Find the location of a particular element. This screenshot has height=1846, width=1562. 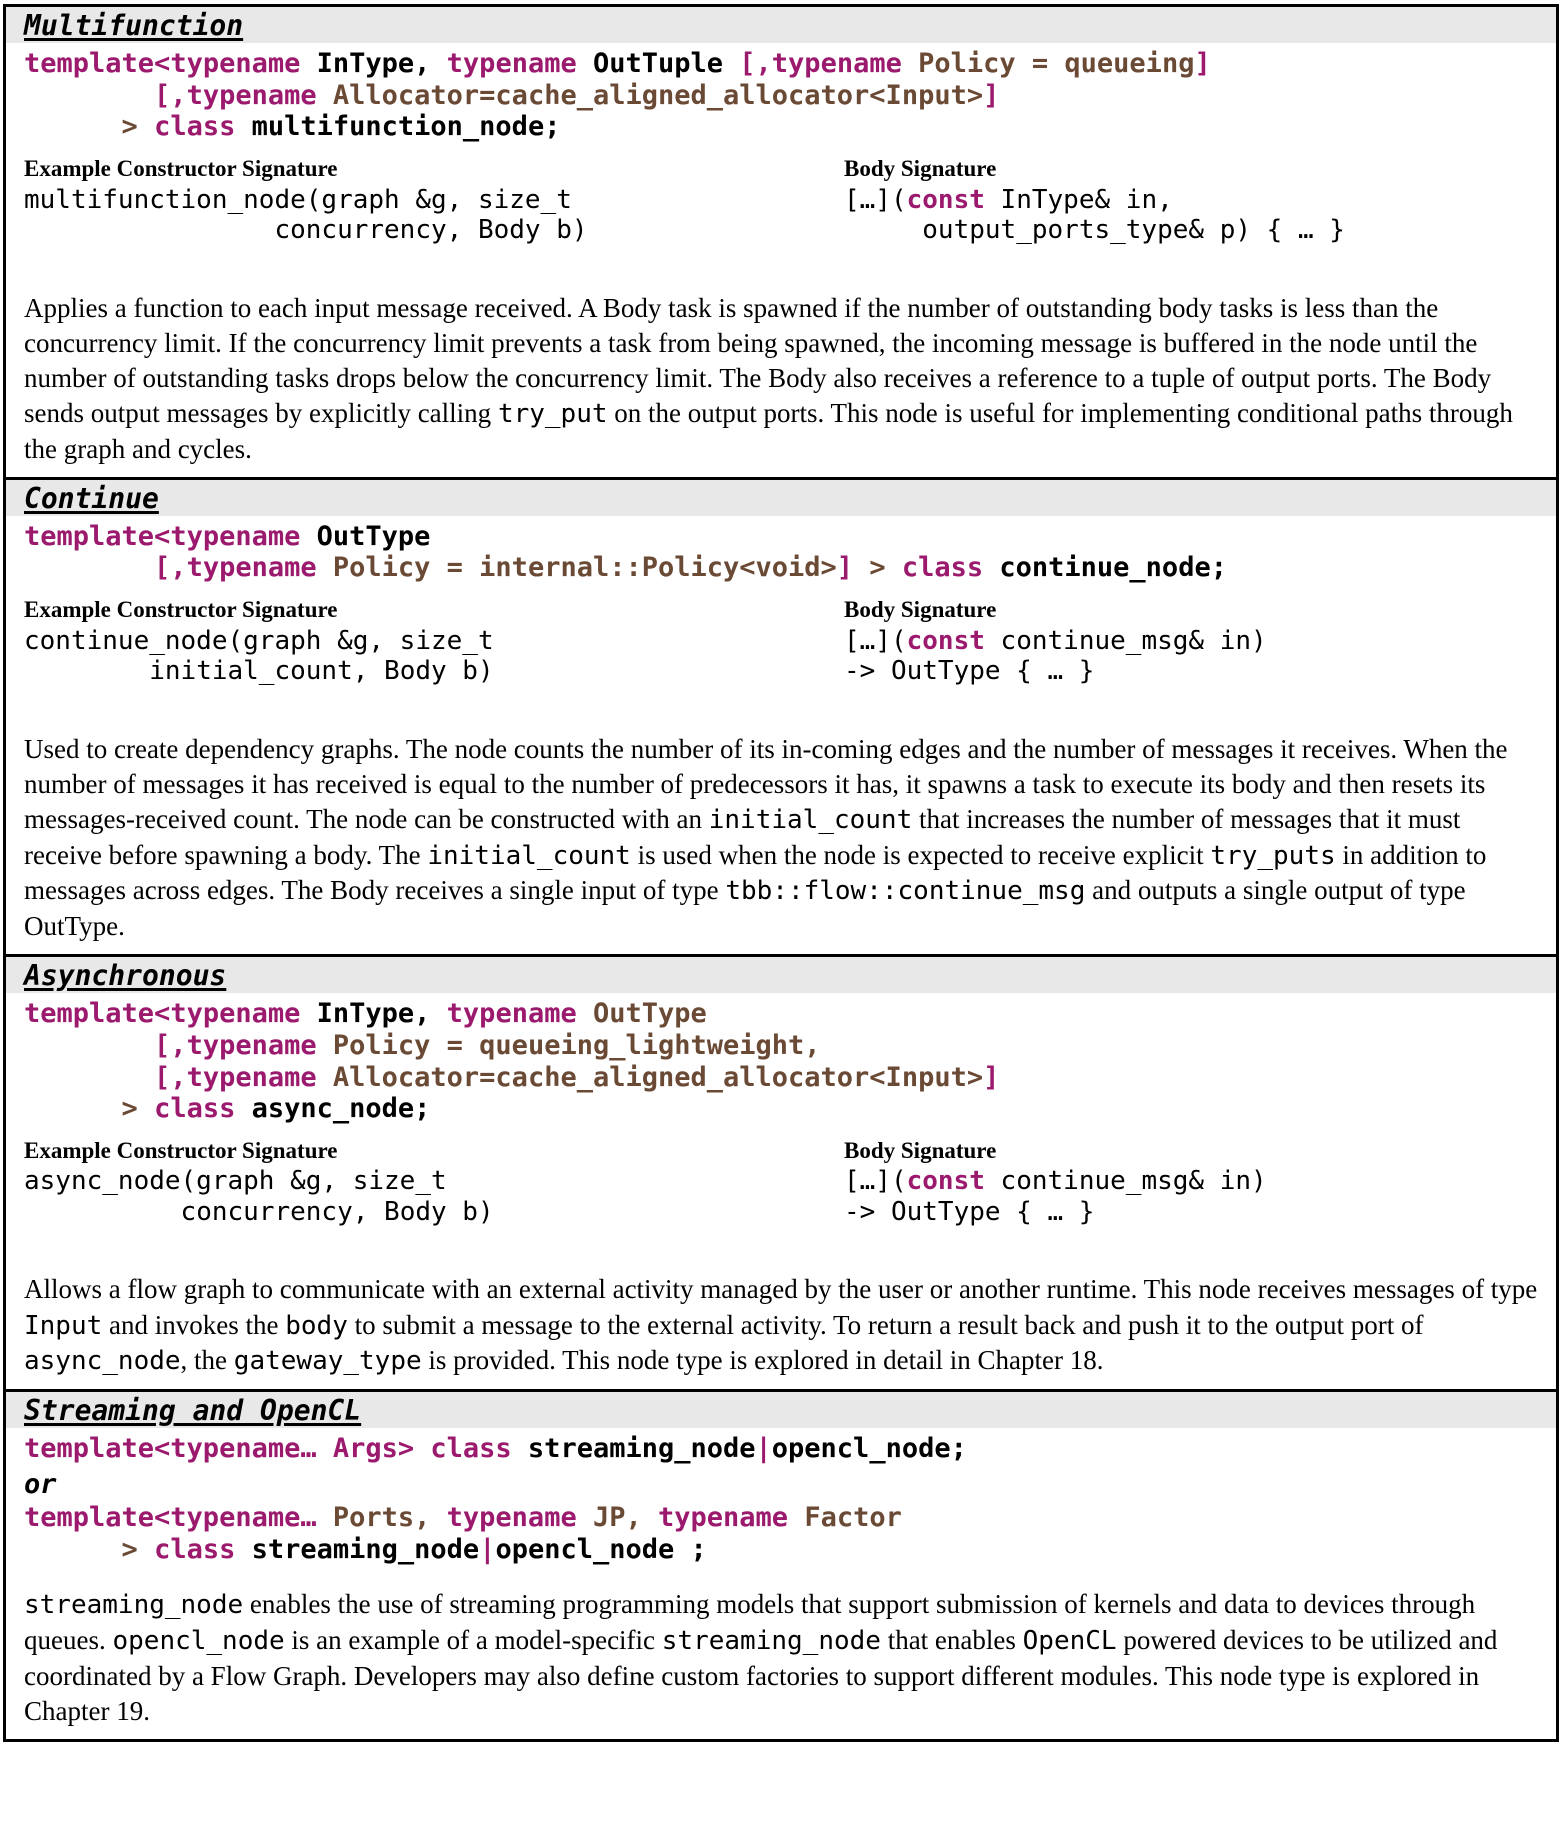

code-token: Factor is located at coordinates (853, 1518).